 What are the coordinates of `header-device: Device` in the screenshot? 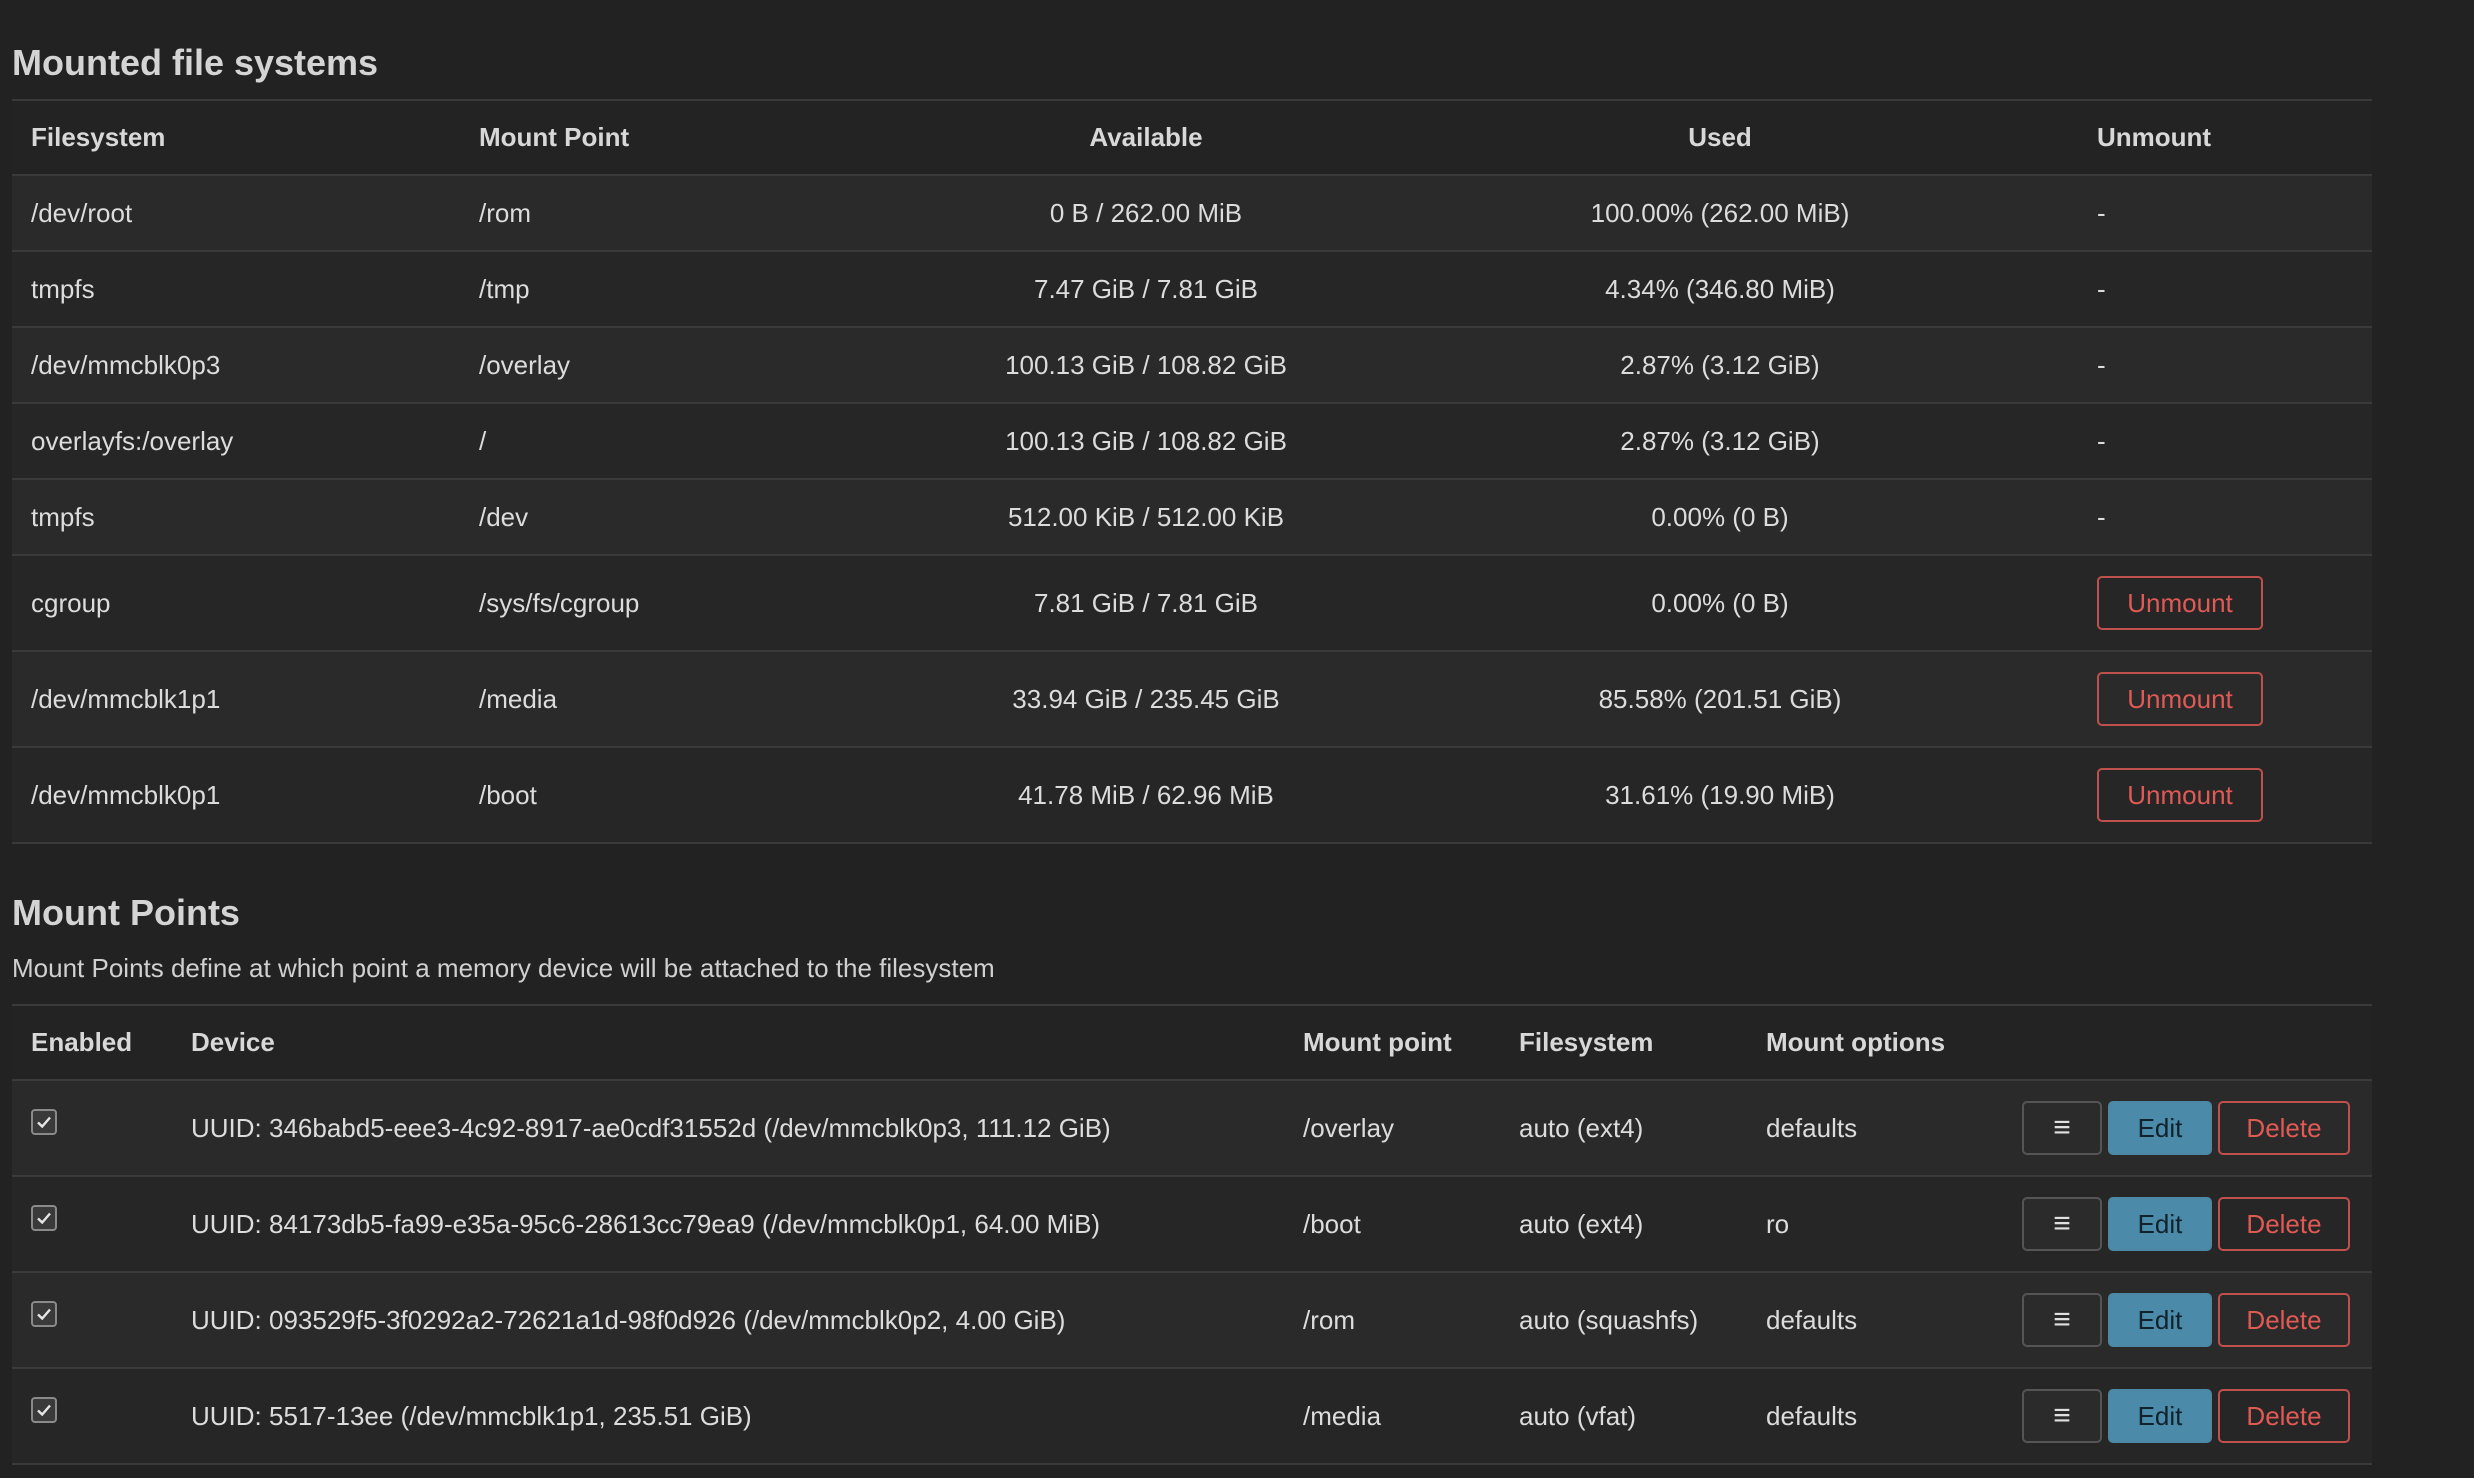 It's located at (728, 1042).